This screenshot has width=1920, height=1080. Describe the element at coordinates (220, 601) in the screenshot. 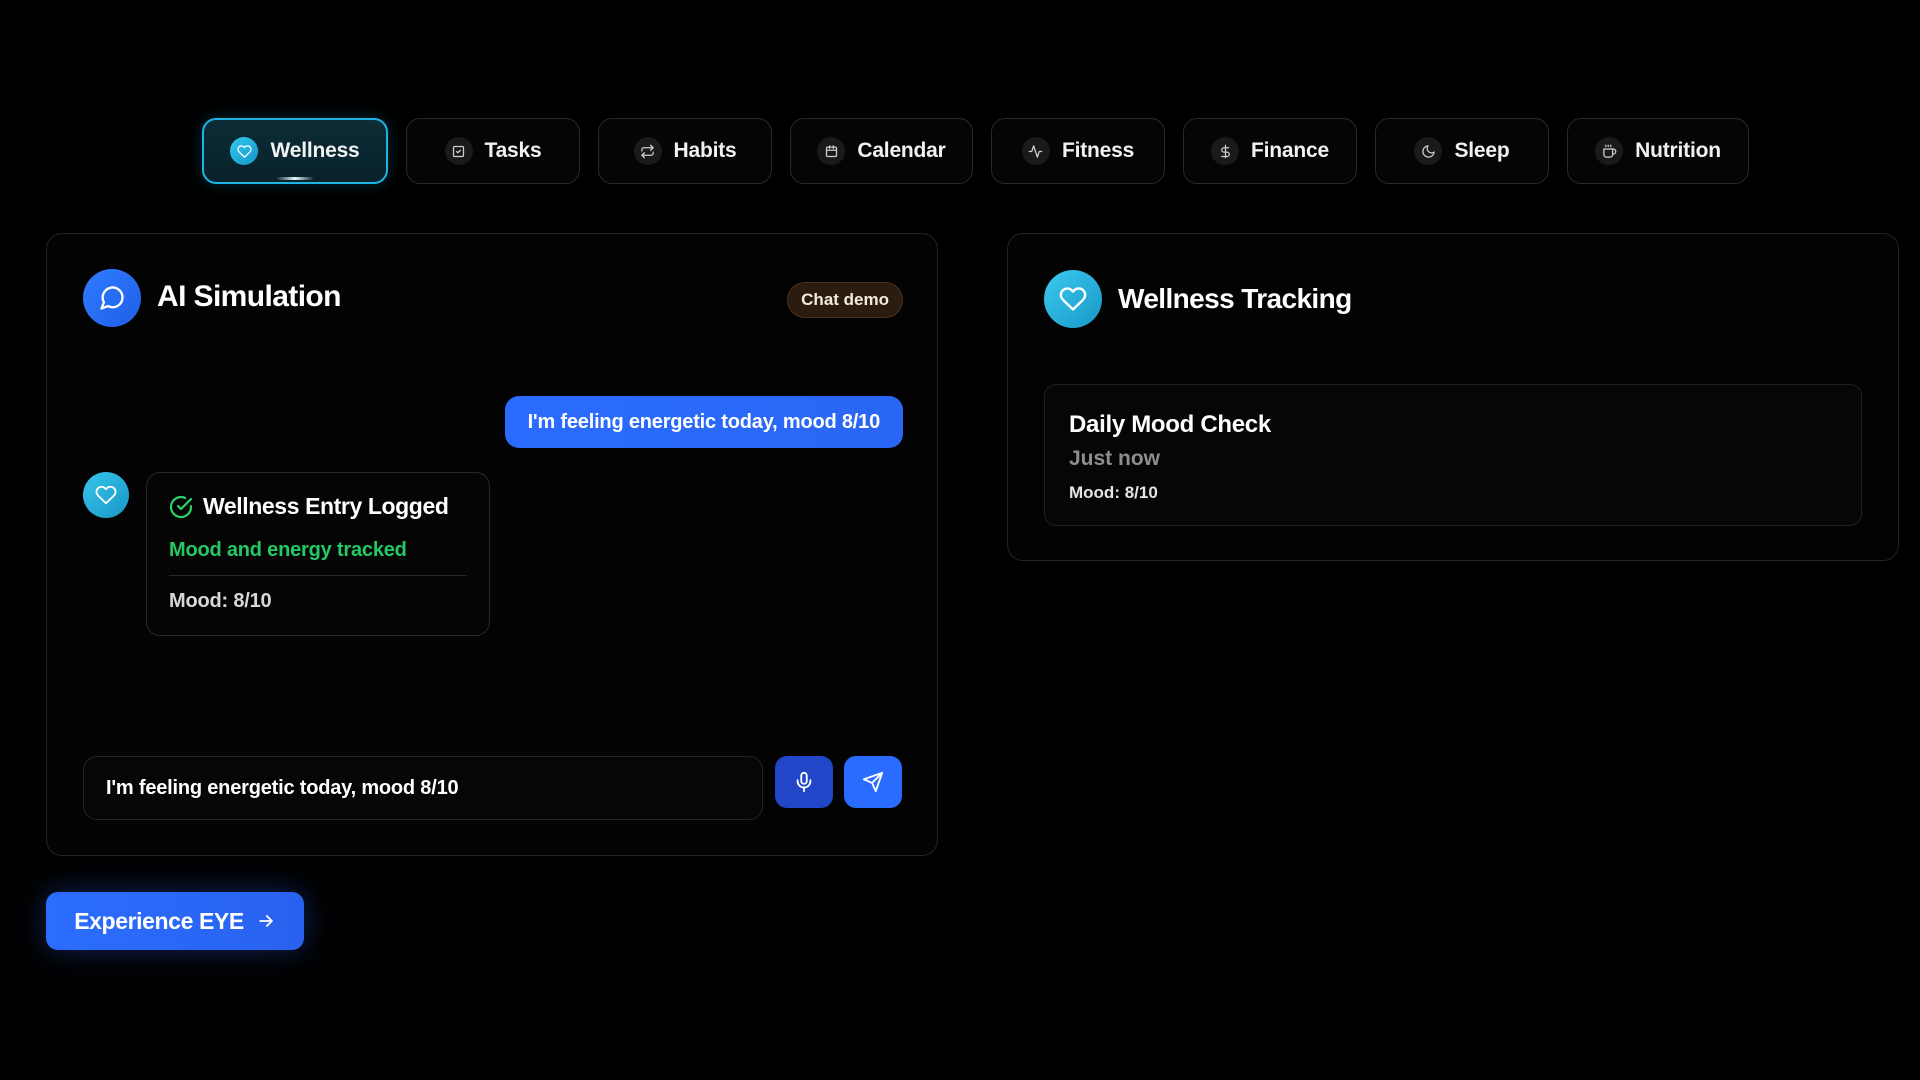

I see `bot-card-detail: Mood: 8/10` at that location.